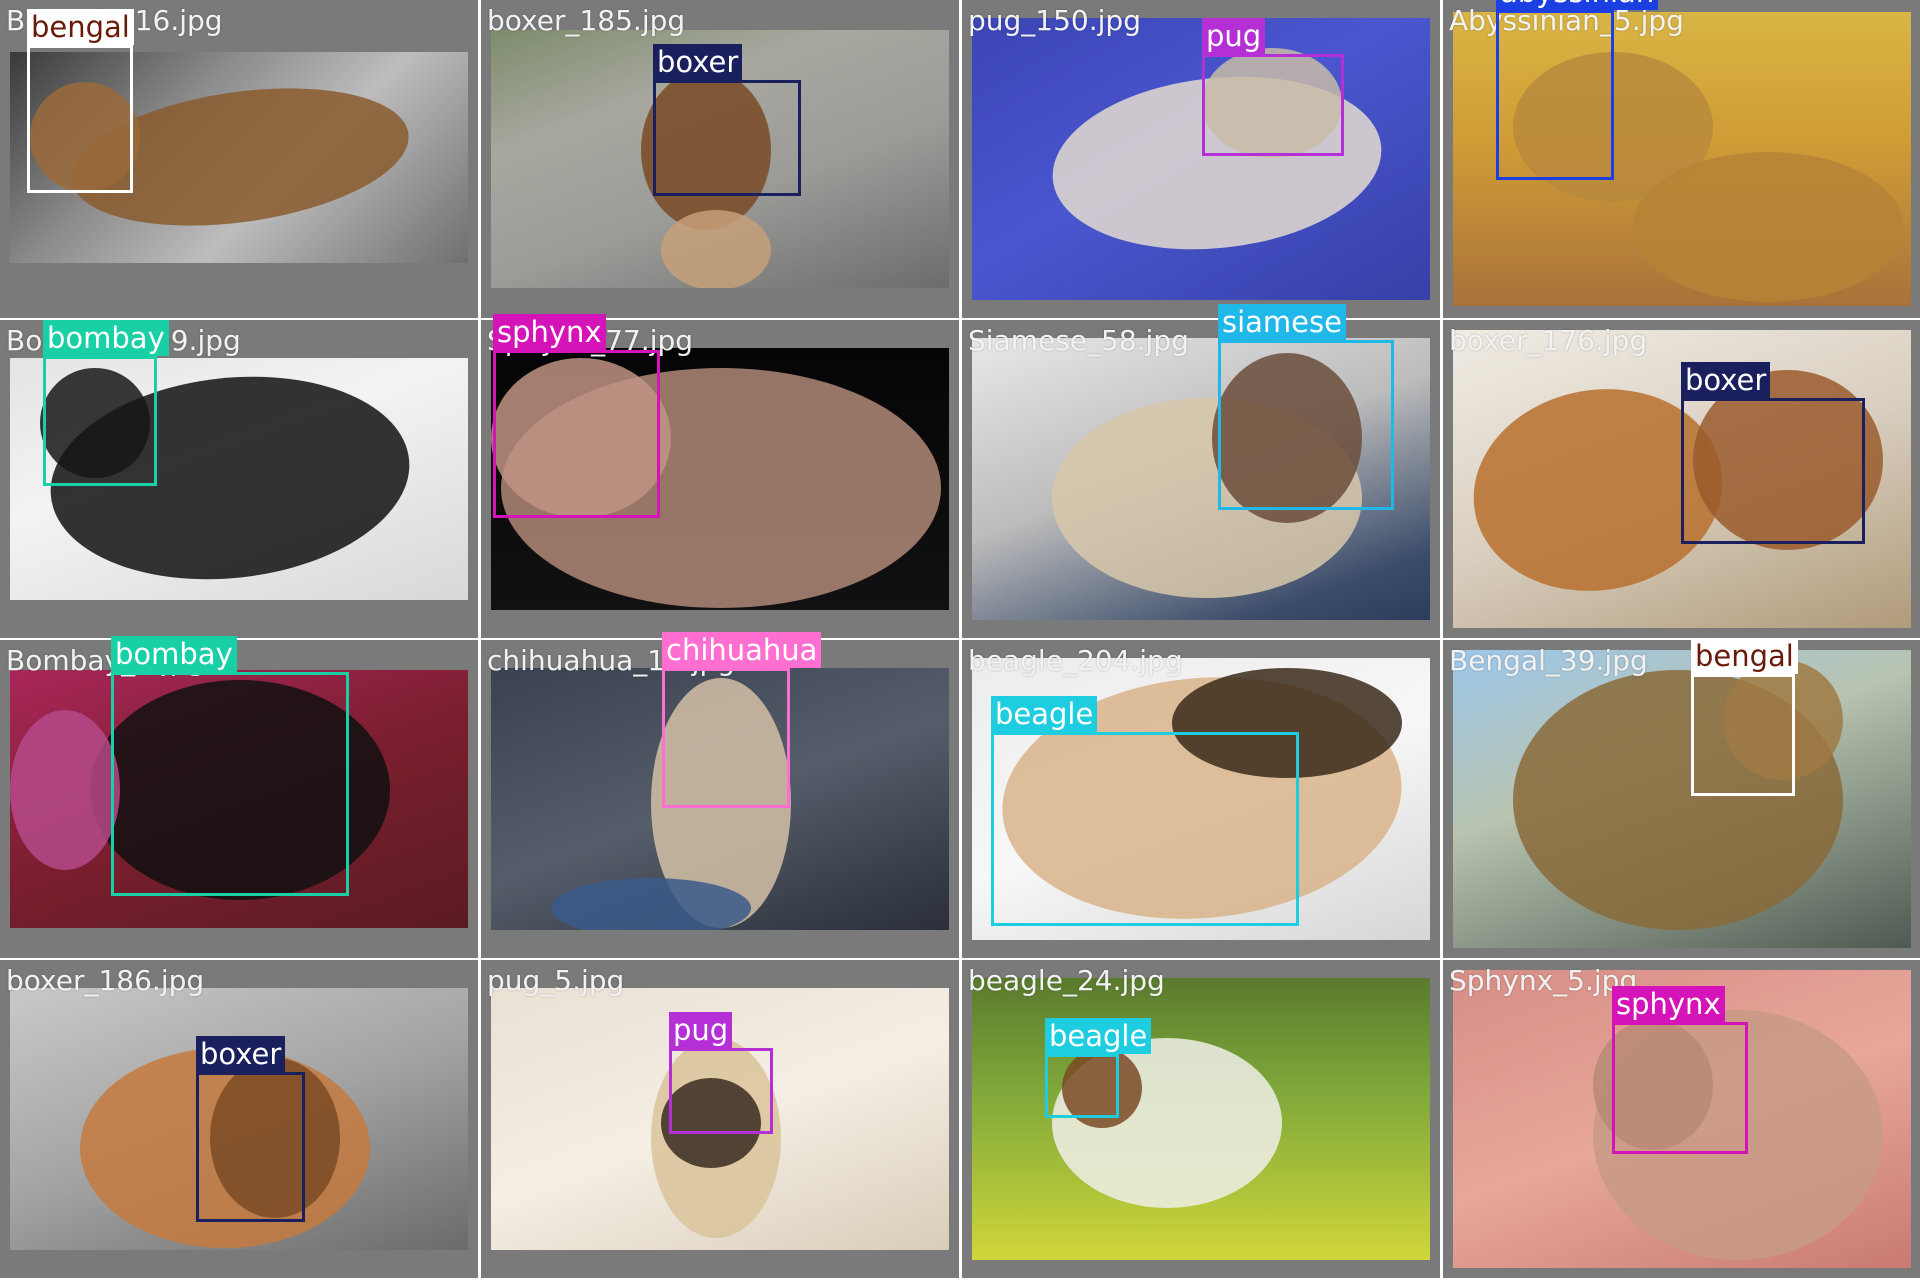 This screenshot has height=1280, width=1920. What do you see at coordinates (556, 980) in the screenshot?
I see `image-filename: pug_5.jpg` at bounding box center [556, 980].